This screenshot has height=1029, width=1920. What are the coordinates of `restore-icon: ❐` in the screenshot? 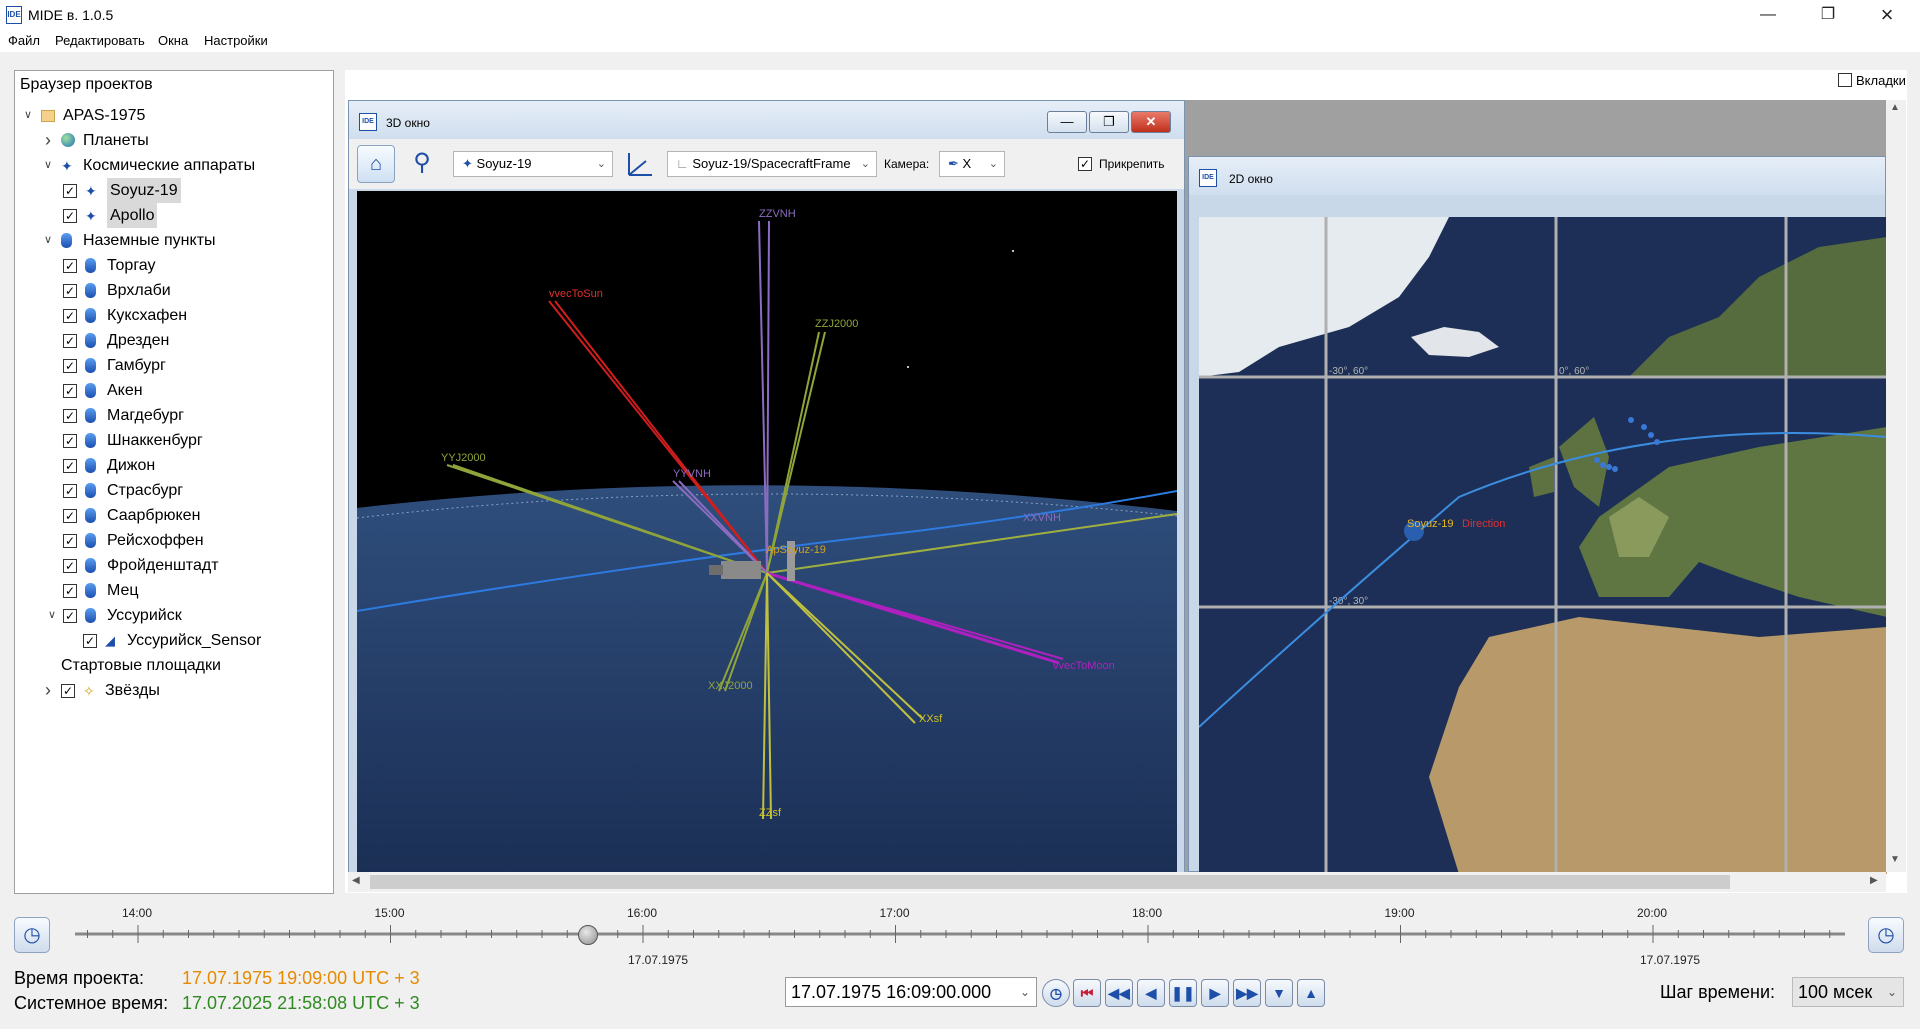 It's located at (1109, 122).